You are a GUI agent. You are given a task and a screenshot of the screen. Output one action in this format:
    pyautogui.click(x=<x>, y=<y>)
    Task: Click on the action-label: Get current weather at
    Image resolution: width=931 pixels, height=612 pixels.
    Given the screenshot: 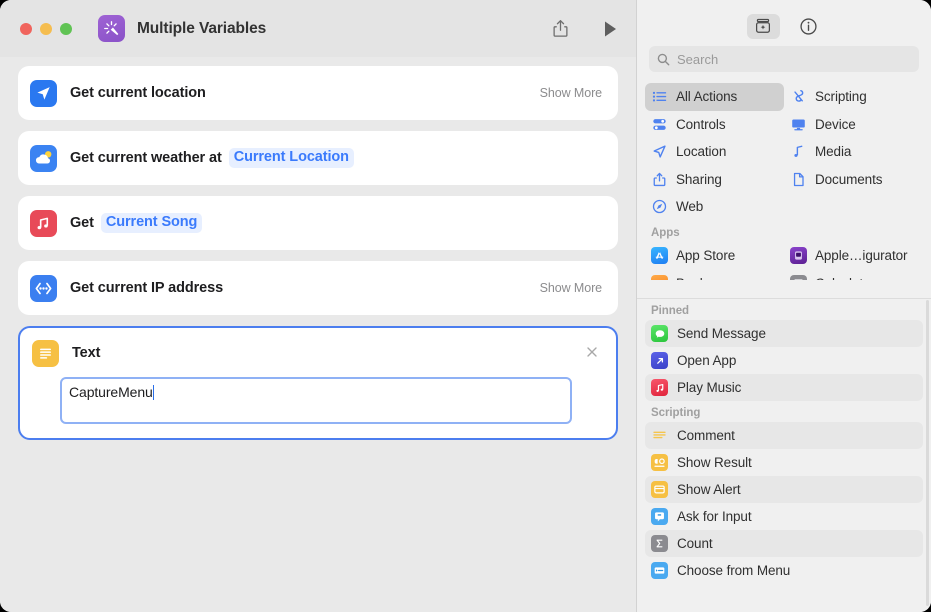 What is the action you would take?
    pyautogui.click(x=146, y=158)
    